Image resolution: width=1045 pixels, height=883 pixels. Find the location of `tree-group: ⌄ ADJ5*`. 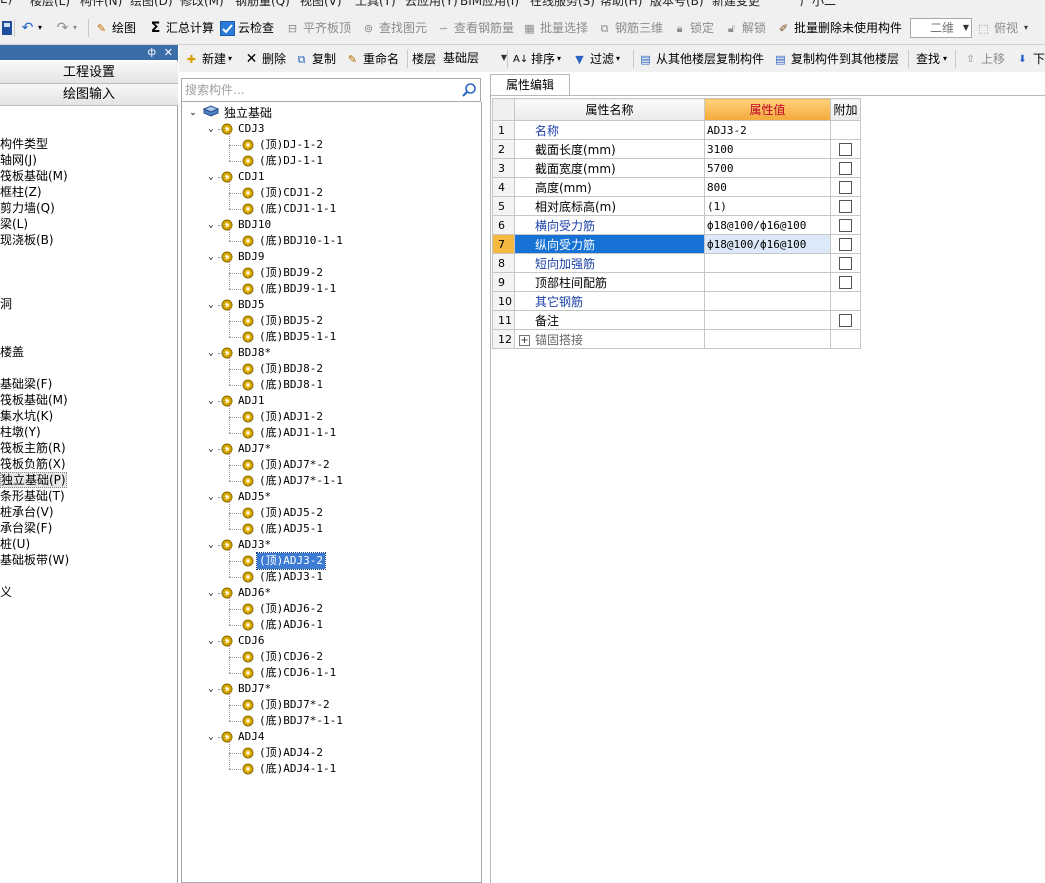

tree-group: ⌄ ADJ5* is located at coordinates (239, 497).